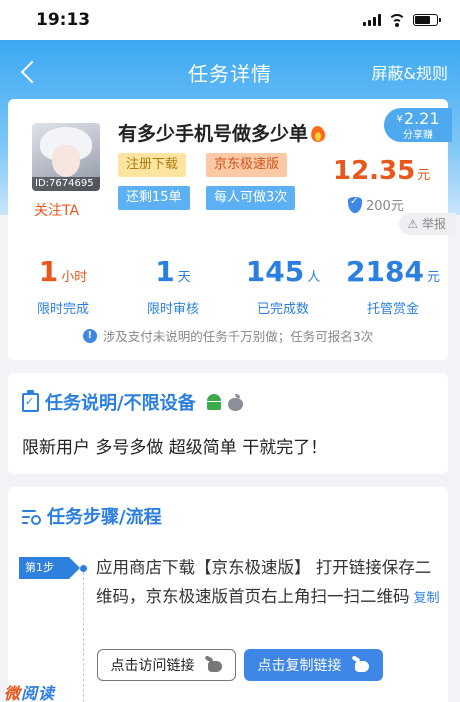 Image resolution: width=460 pixels, height=702 pixels. What do you see at coordinates (235, 402) in the screenshot?
I see `apple-icon` at bounding box center [235, 402].